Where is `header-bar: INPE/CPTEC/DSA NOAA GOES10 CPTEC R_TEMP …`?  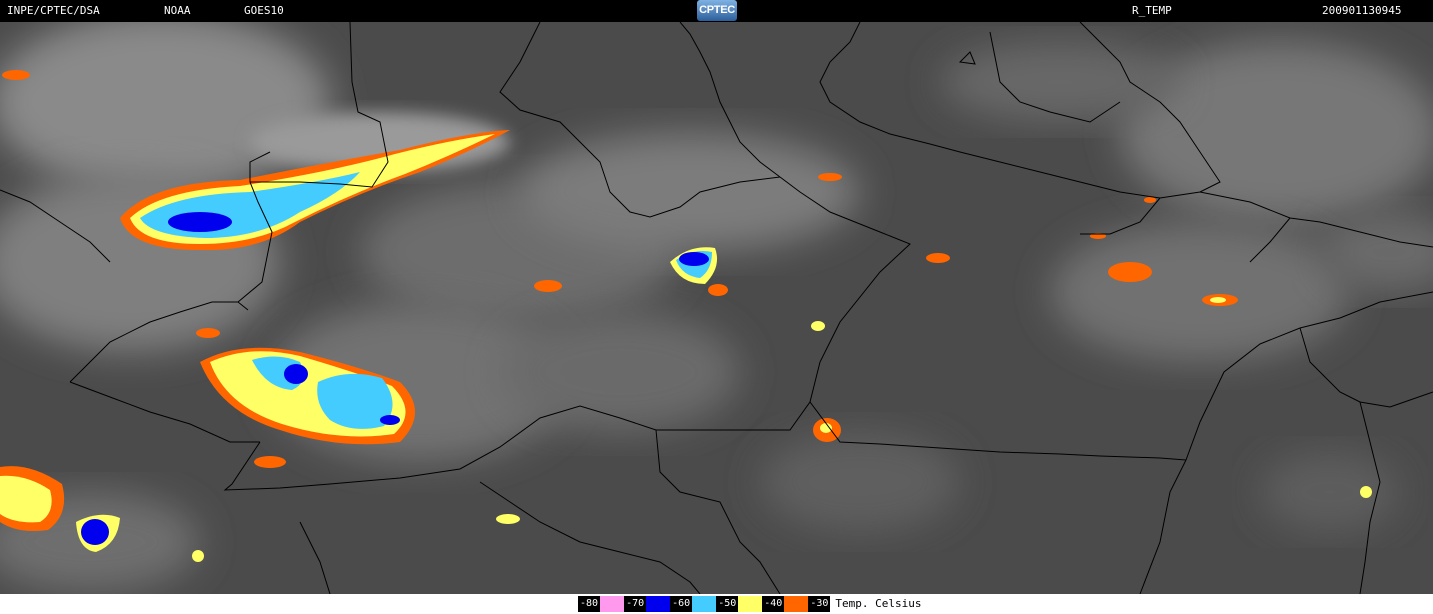 header-bar: INPE/CPTEC/DSA NOAA GOES10 CPTEC R_TEMP … is located at coordinates (716, 11).